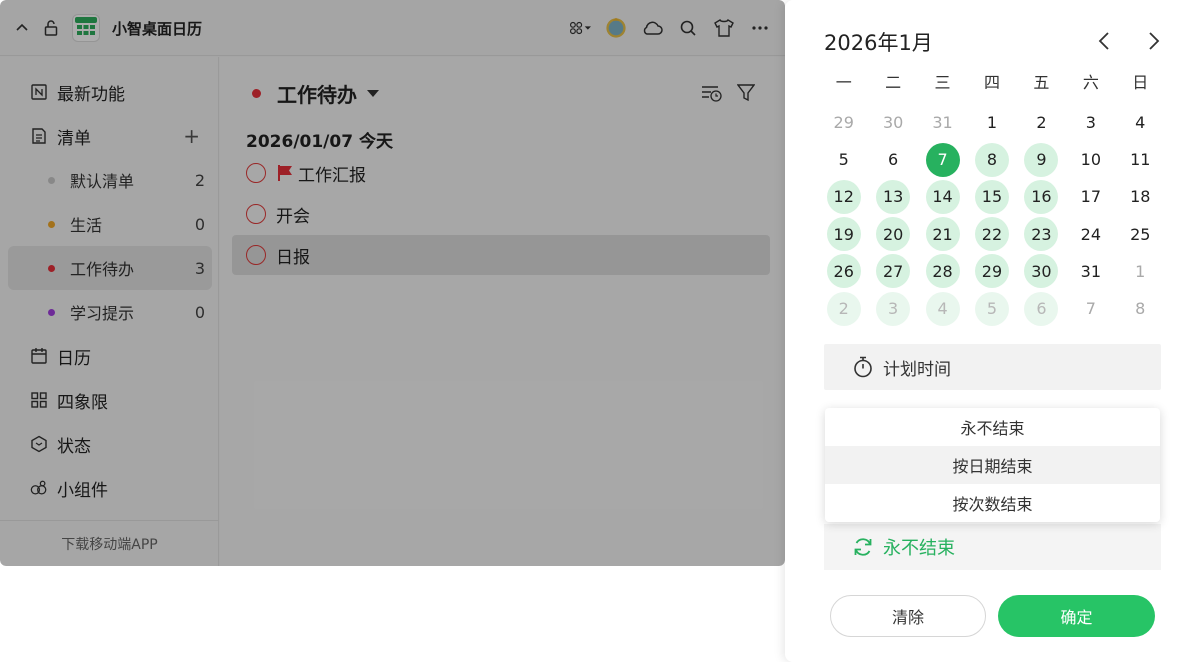 The image size is (1200, 662). Describe the element at coordinates (992, 503) in the screenshot. I see `dropdown-option-end-by-count: 按次数结束` at that location.